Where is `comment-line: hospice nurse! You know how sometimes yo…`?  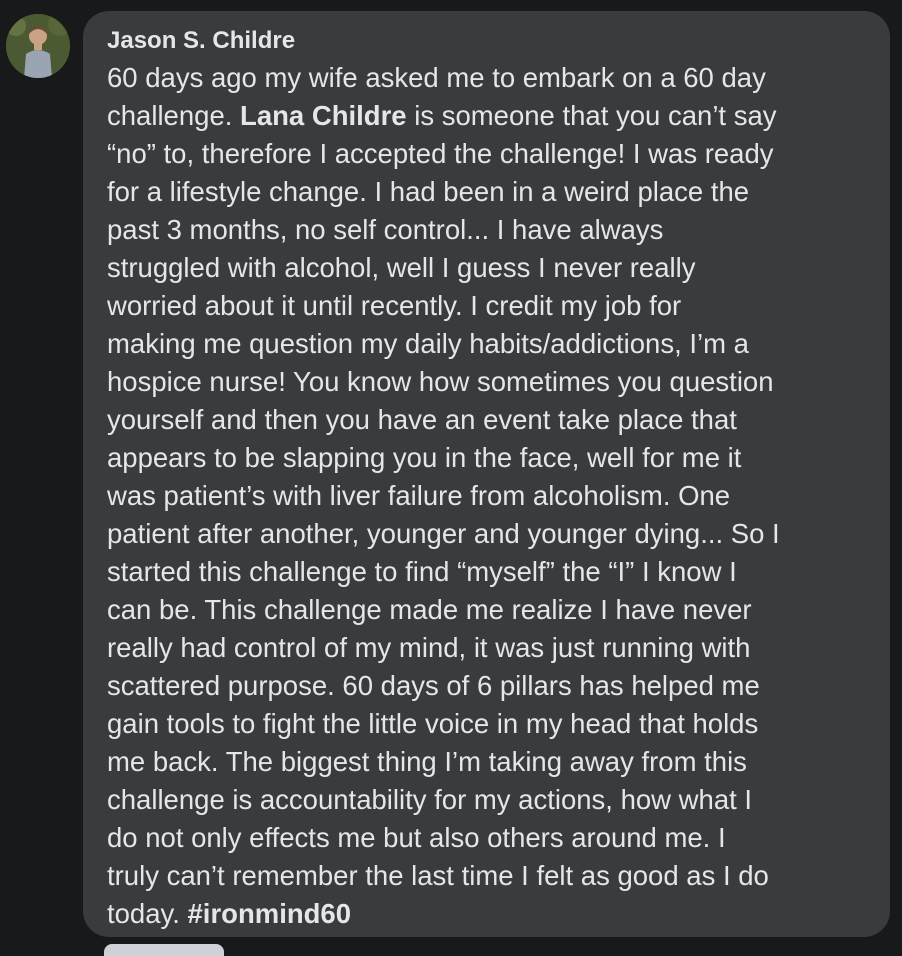 comment-line: hospice nurse! You know how sometimes yo… is located at coordinates (440, 381).